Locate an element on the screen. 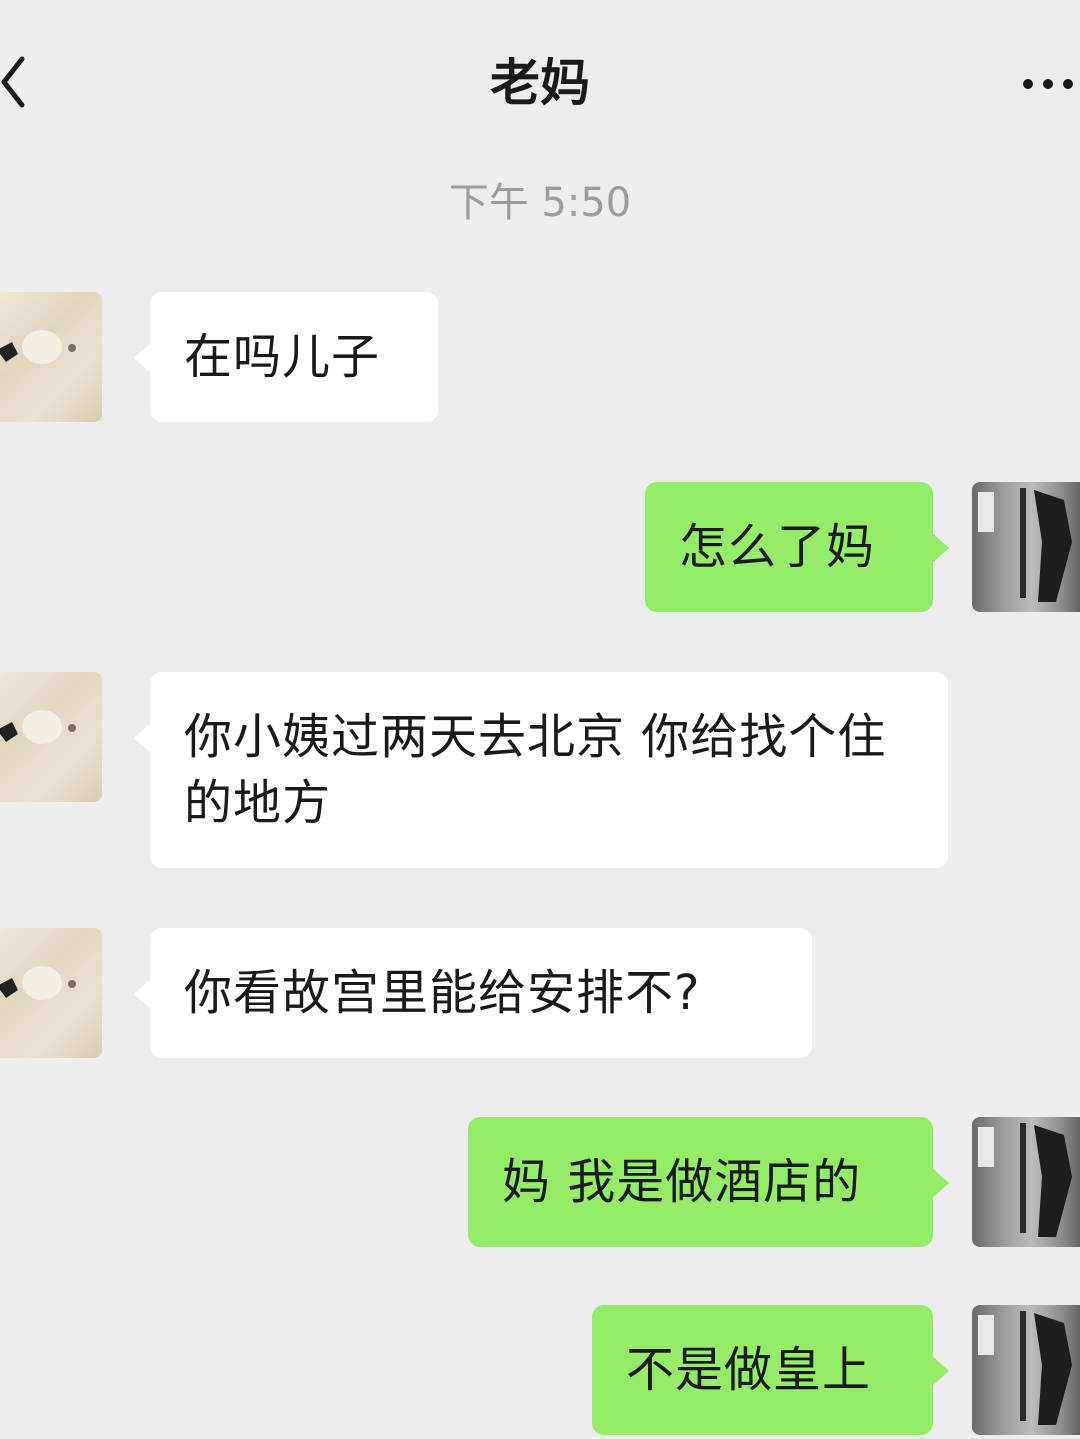 This screenshot has width=1080, height=1439. message-text: 在吗儿子 is located at coordinates (282, 357).